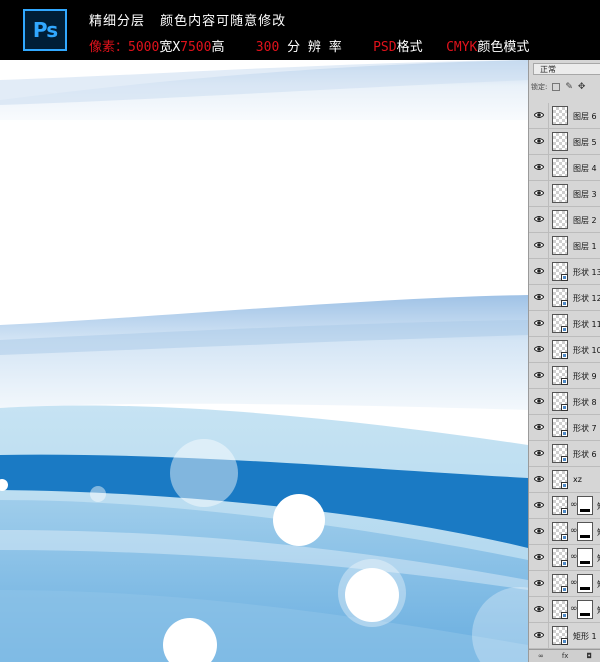 The image size is (600, 662). I want to click on layer-row: 形状 10, so click(564, 350).